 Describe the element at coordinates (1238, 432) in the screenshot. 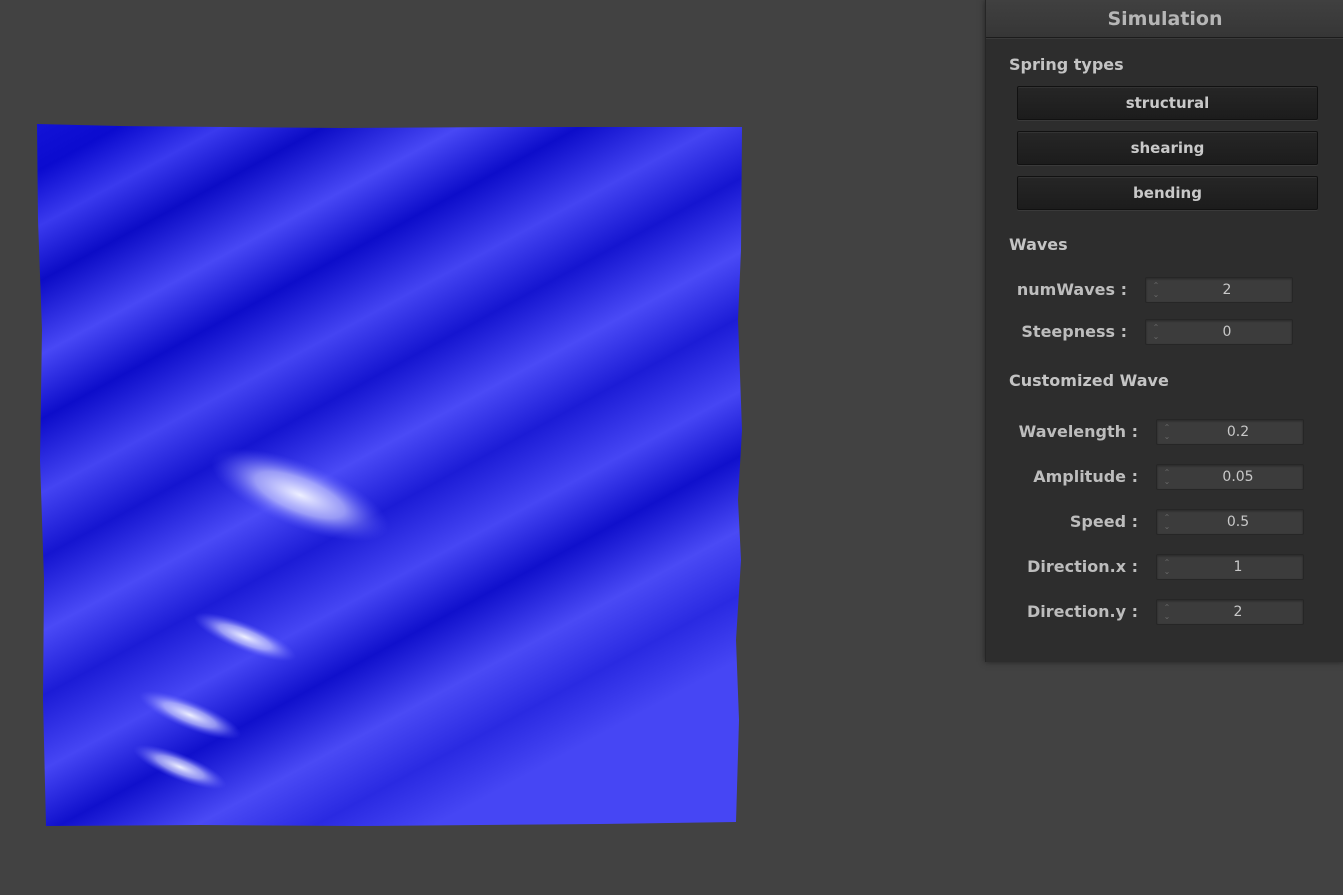

I see `wavelength-value: 0.2` at that location.